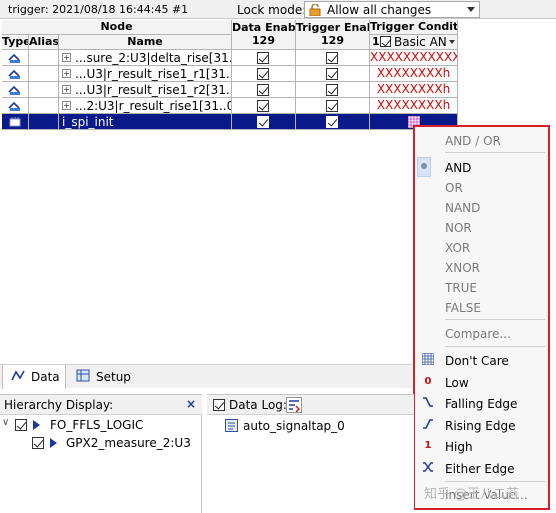 This screenshot has width=556, height=513. I want to click on trigger-conditions-header: Trigger Conditions, so click(414, 27).